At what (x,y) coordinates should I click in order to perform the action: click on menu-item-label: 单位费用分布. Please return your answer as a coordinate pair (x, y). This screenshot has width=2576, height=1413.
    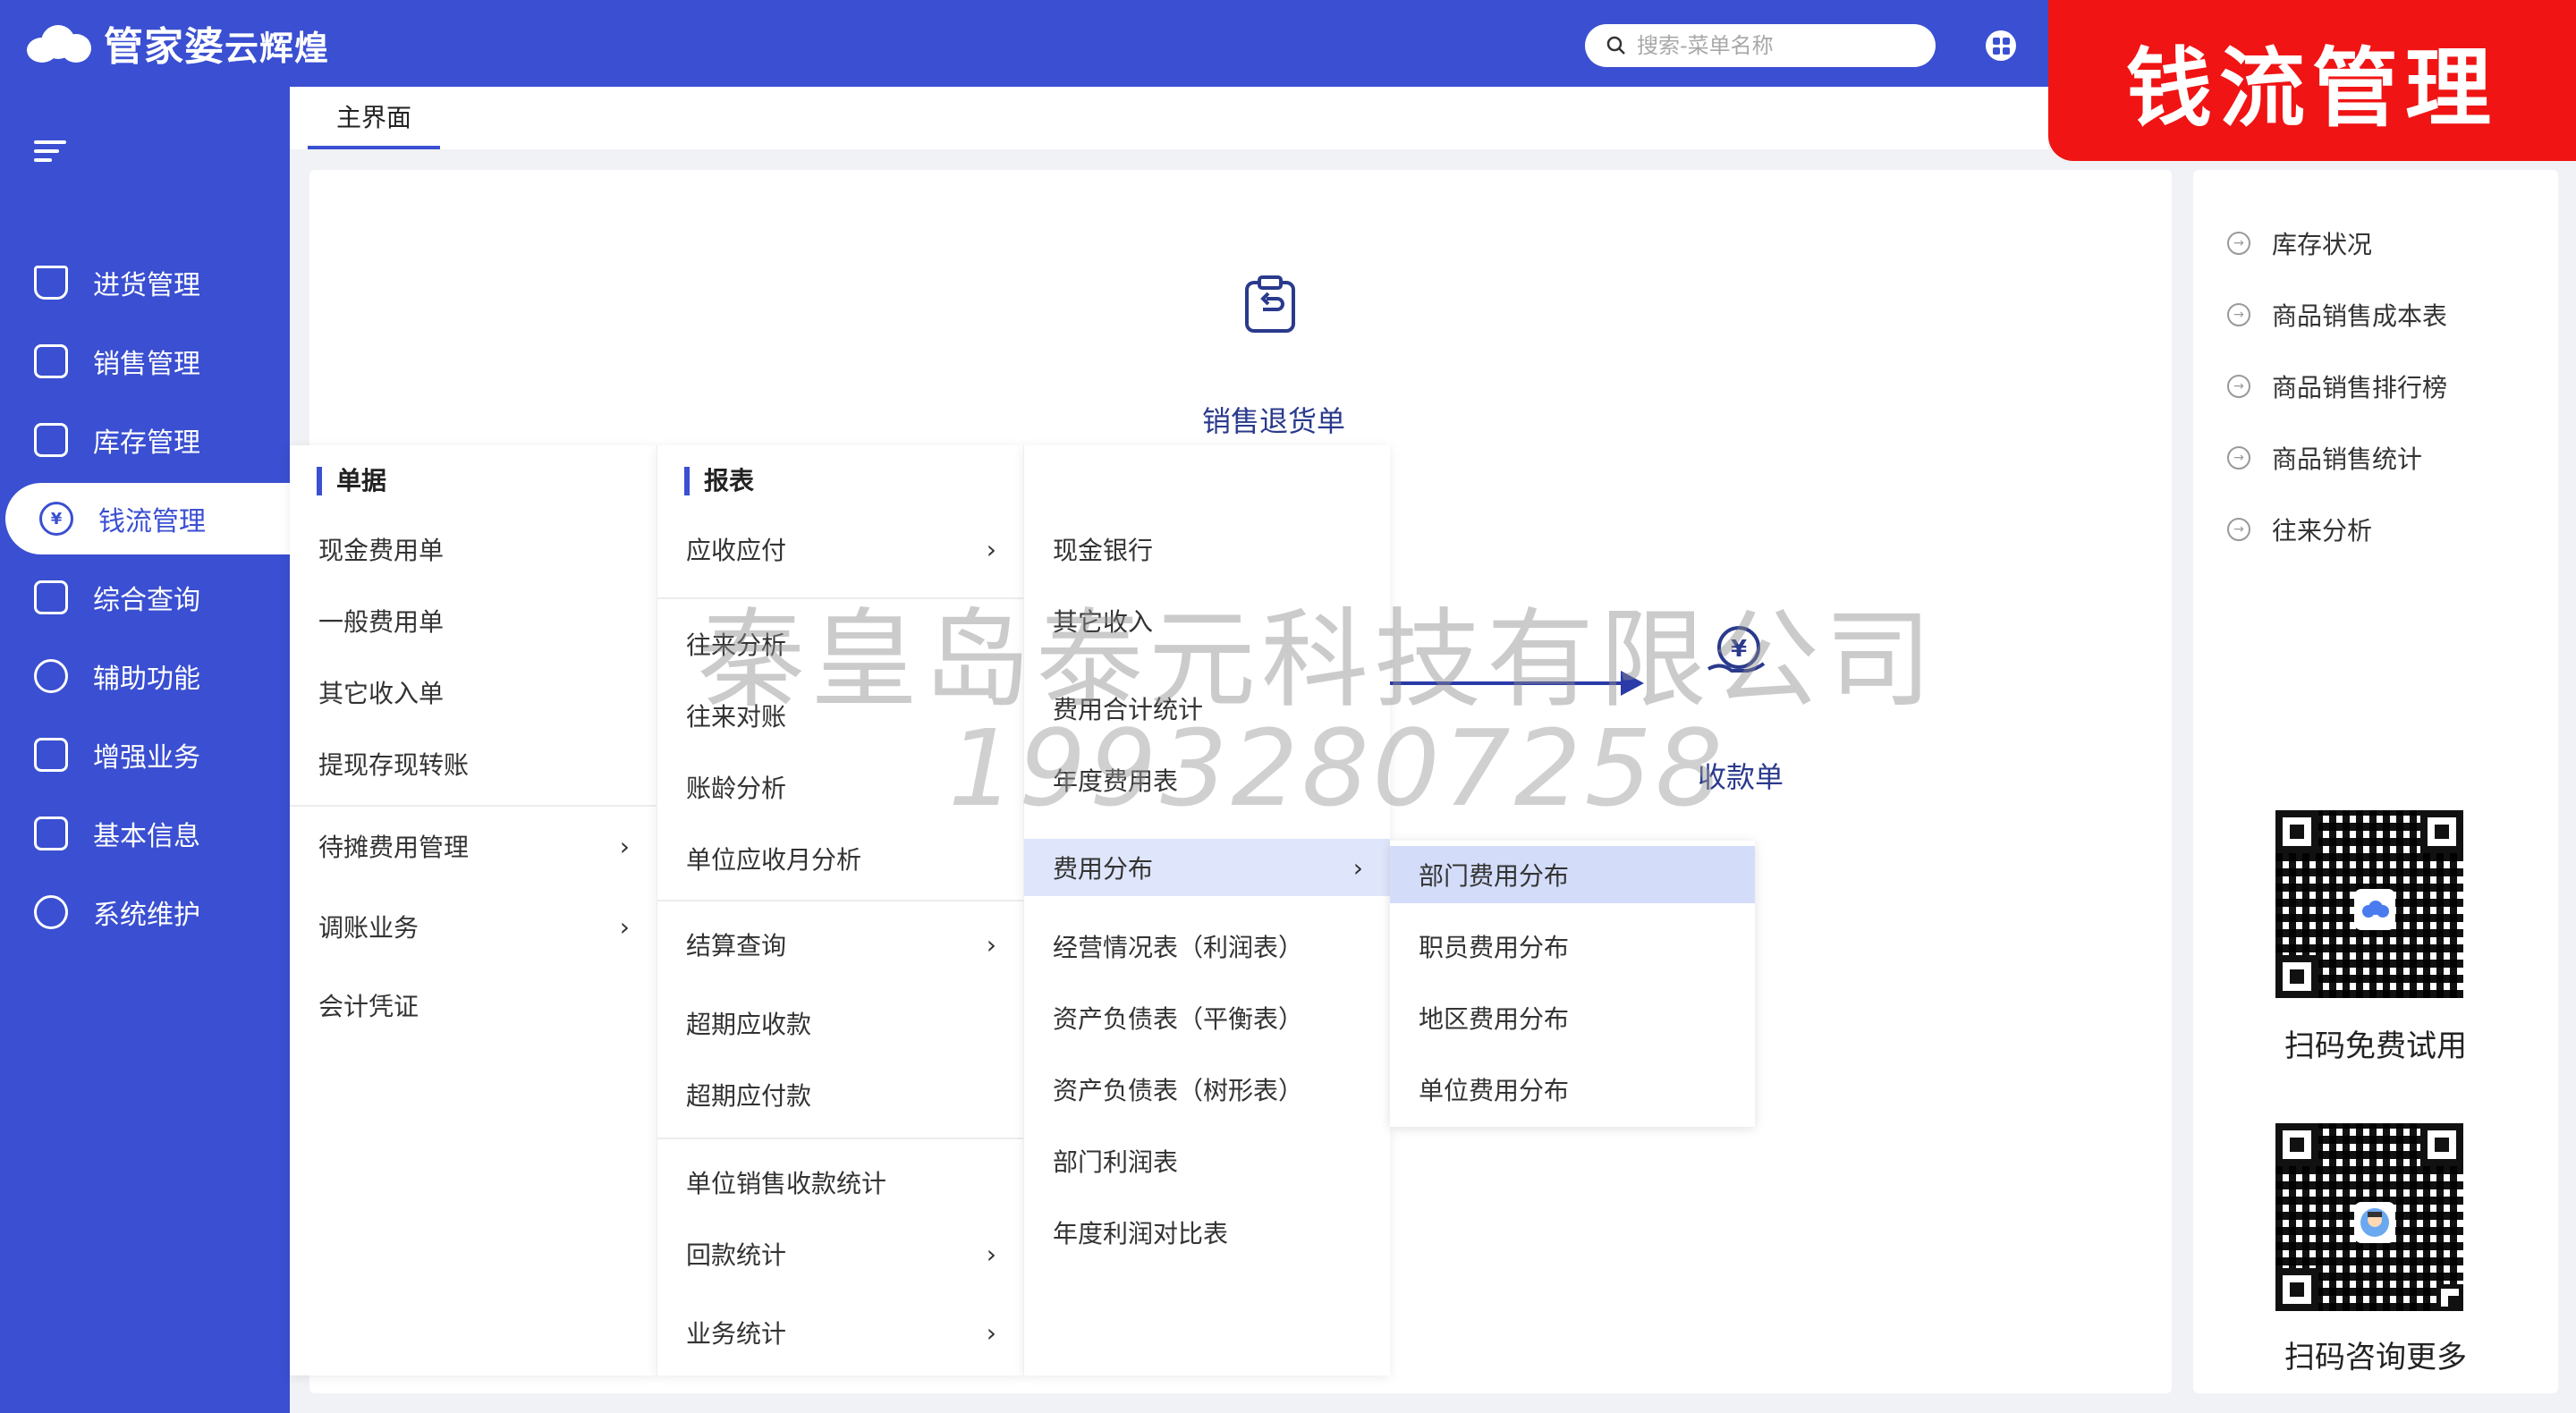
    Looking at the image, I should click on (1494, 1090).